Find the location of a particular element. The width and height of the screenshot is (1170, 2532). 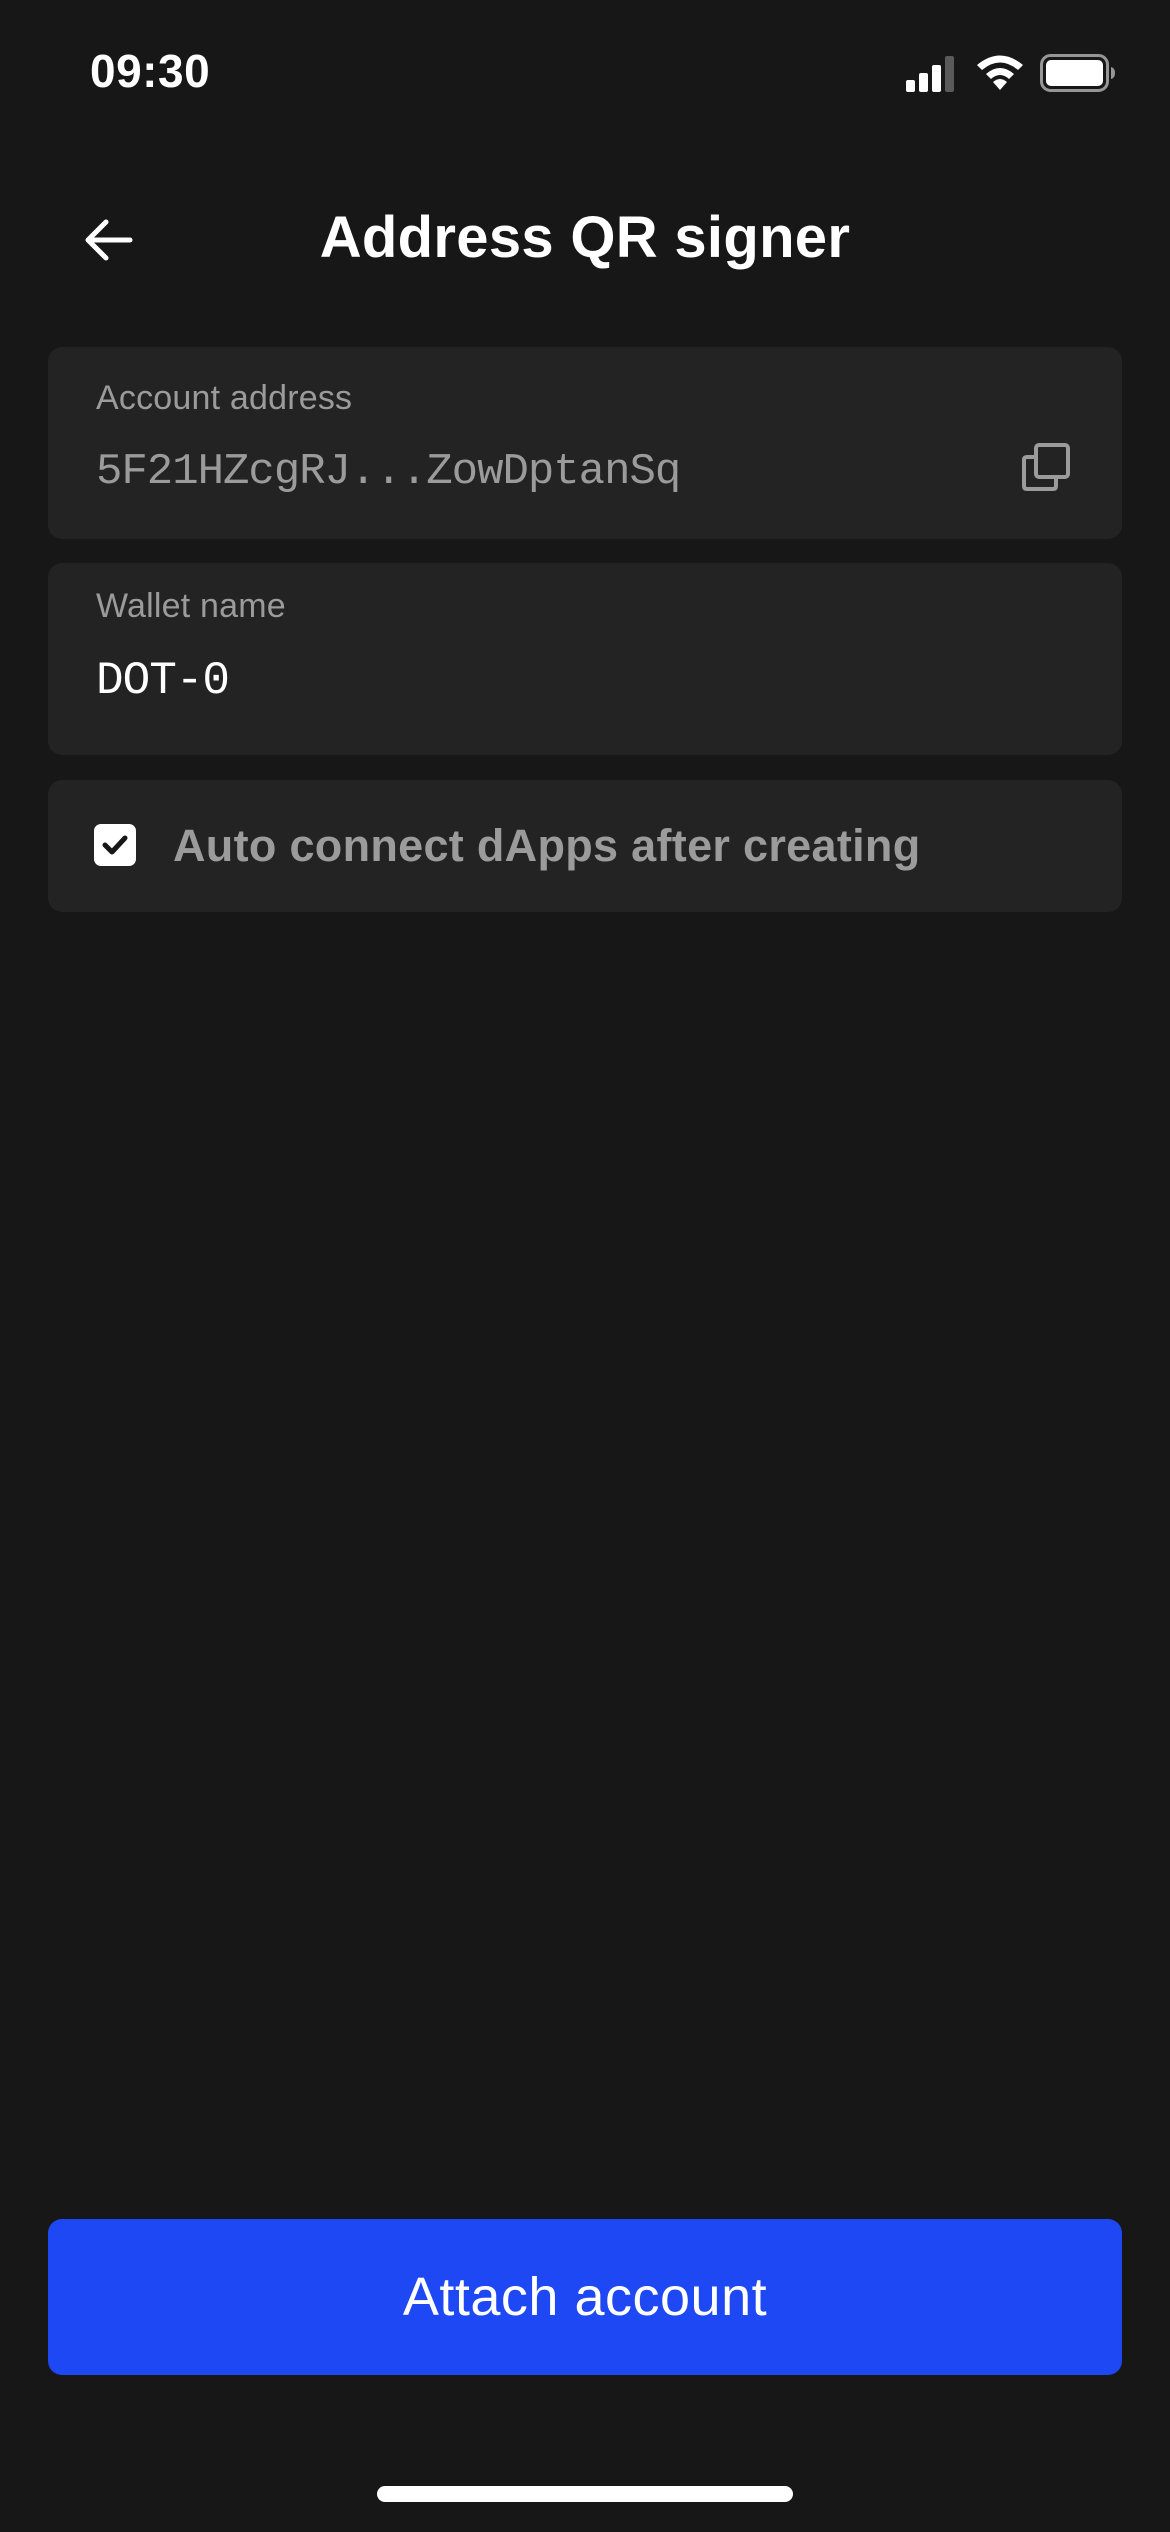

checkmark-icon is located at coordinates (115, 845).